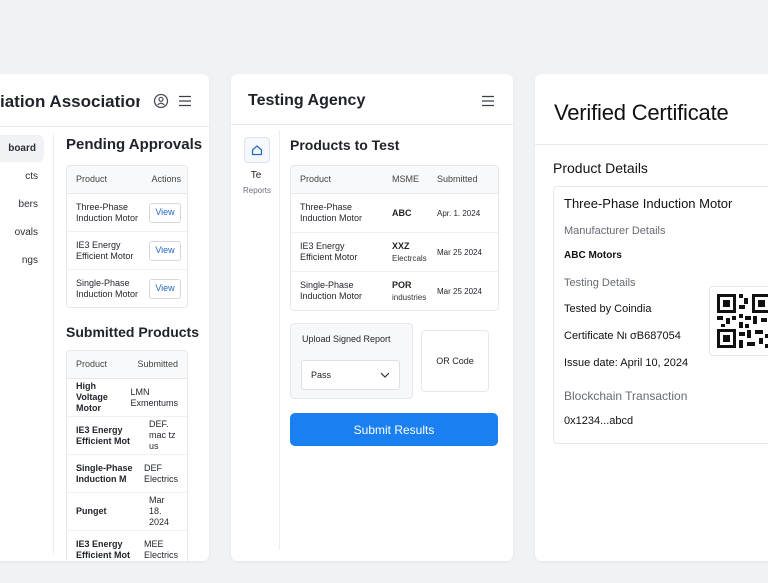 The width and height of the screenshot is (768, 583). I want to click on product-line-1: Punget, so click(91, 511).